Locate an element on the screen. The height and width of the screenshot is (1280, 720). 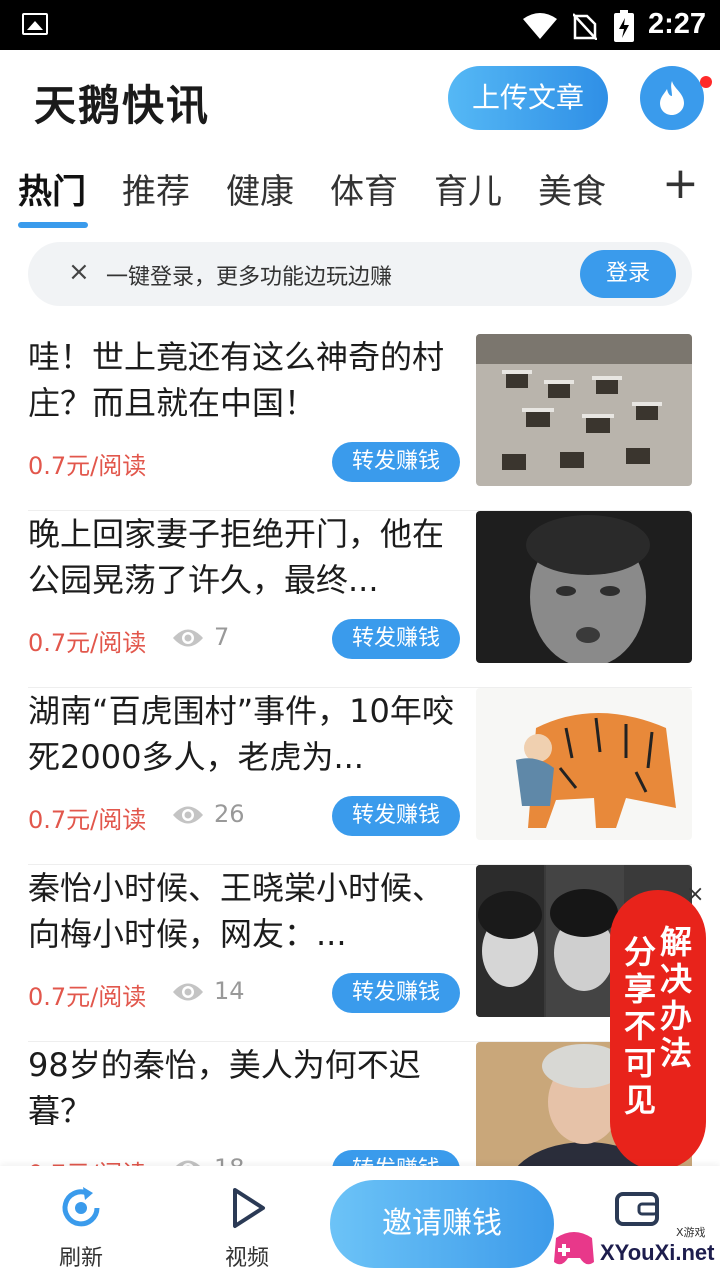
category-tabs: 热门 推荐 健康 体育 育儿 美食 + is located at coordinates (360, 192).